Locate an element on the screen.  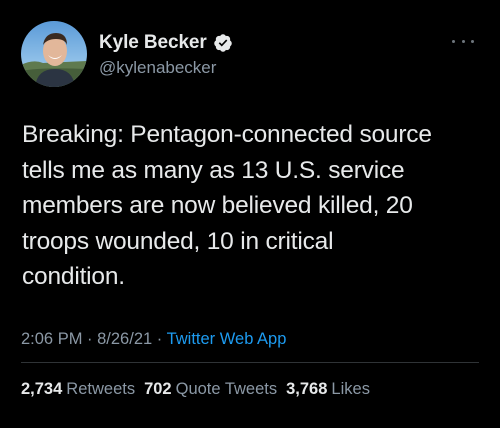
engagement-stats: 2,734 Retweets 702 Quote Tweets 3,768 Likes is located at coordinates (200, 389).